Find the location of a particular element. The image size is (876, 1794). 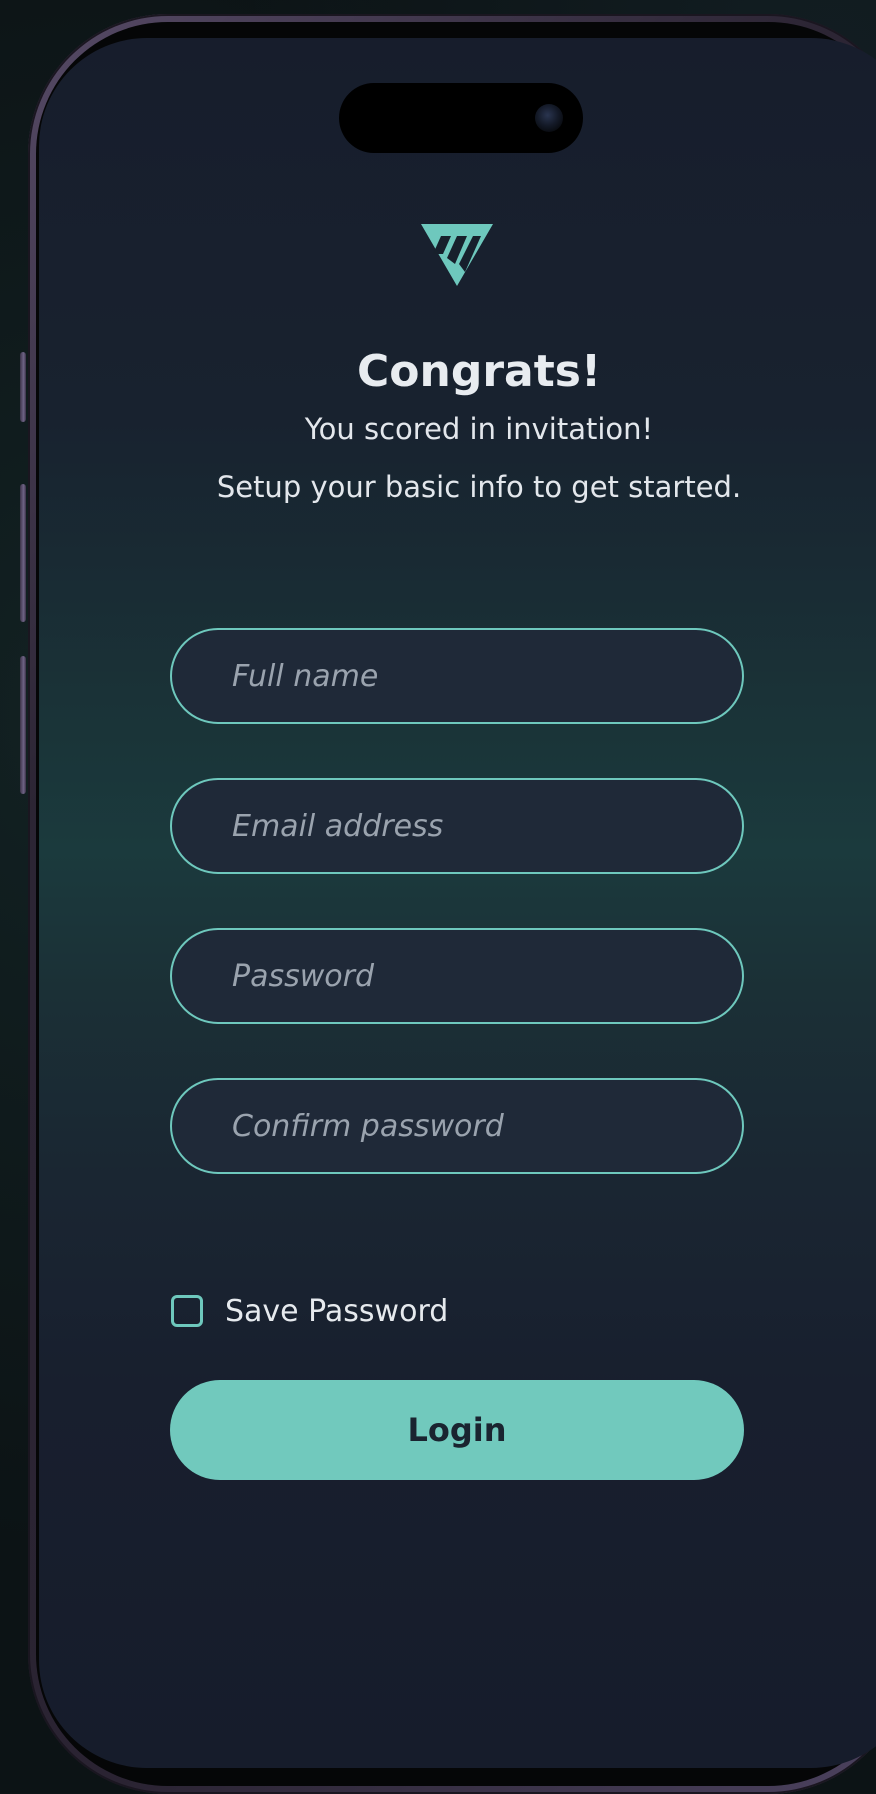

save-password-label: Save Password is located at coordinates (336, 1311).